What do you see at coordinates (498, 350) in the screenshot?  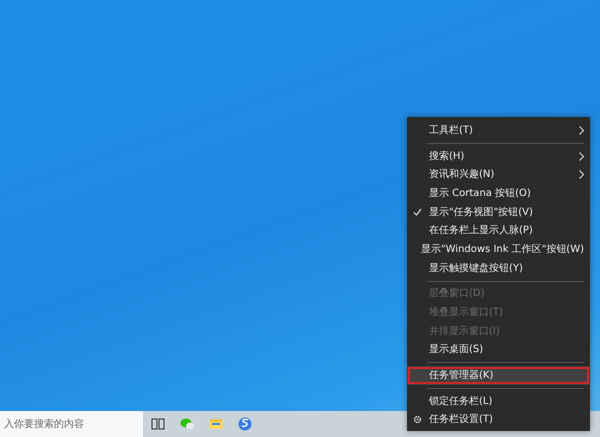 I see `menu-item: 显示桌面(S)` at bounding box center [498, 350].